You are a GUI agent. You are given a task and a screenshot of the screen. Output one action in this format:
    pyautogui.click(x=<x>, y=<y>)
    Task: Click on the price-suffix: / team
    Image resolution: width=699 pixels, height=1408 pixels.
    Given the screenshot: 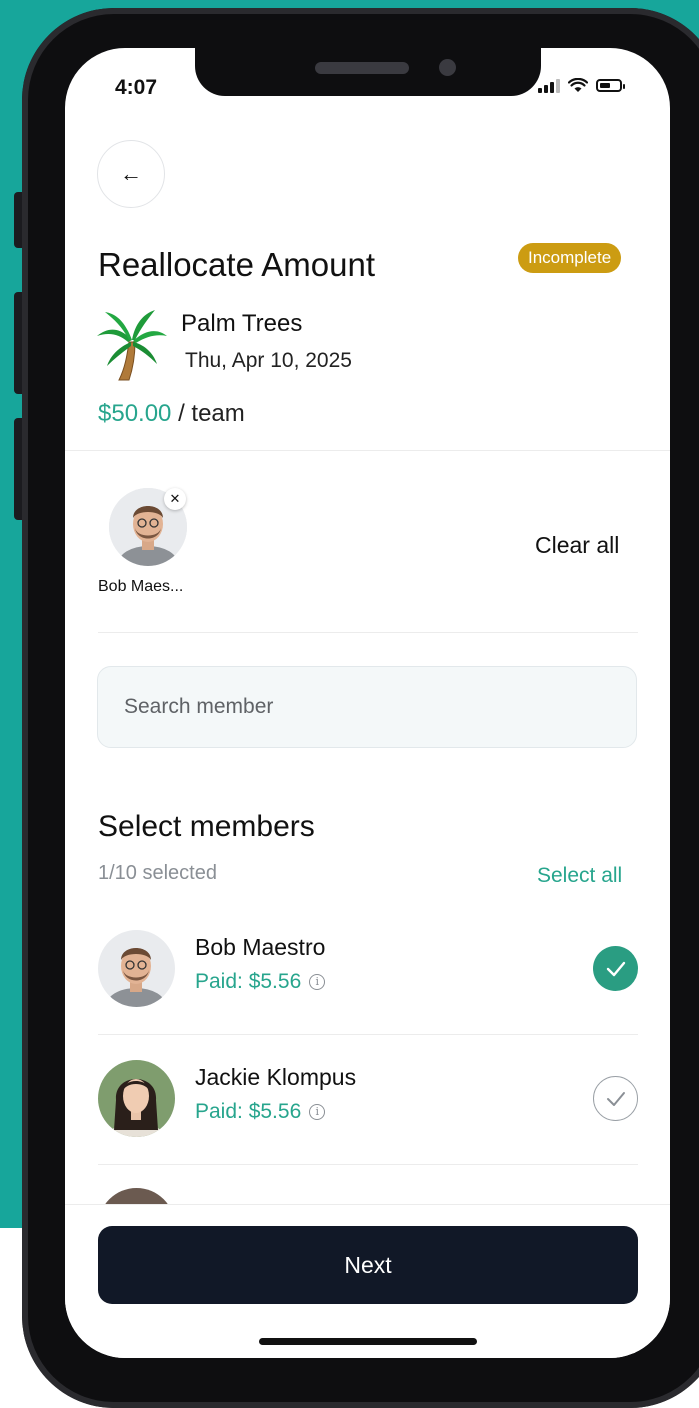 What is the action you would take?
    pyautogui.click(x=211, y=413)
    